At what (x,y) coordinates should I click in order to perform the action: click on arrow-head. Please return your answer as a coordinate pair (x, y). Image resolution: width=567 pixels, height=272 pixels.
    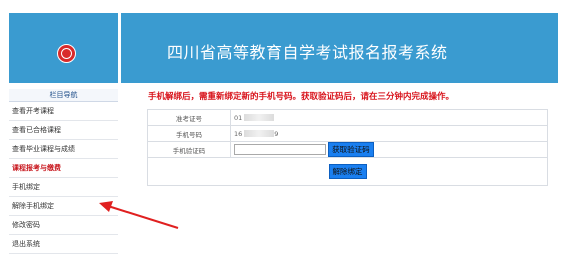
    Looking at the image, I should click on (106, 206).